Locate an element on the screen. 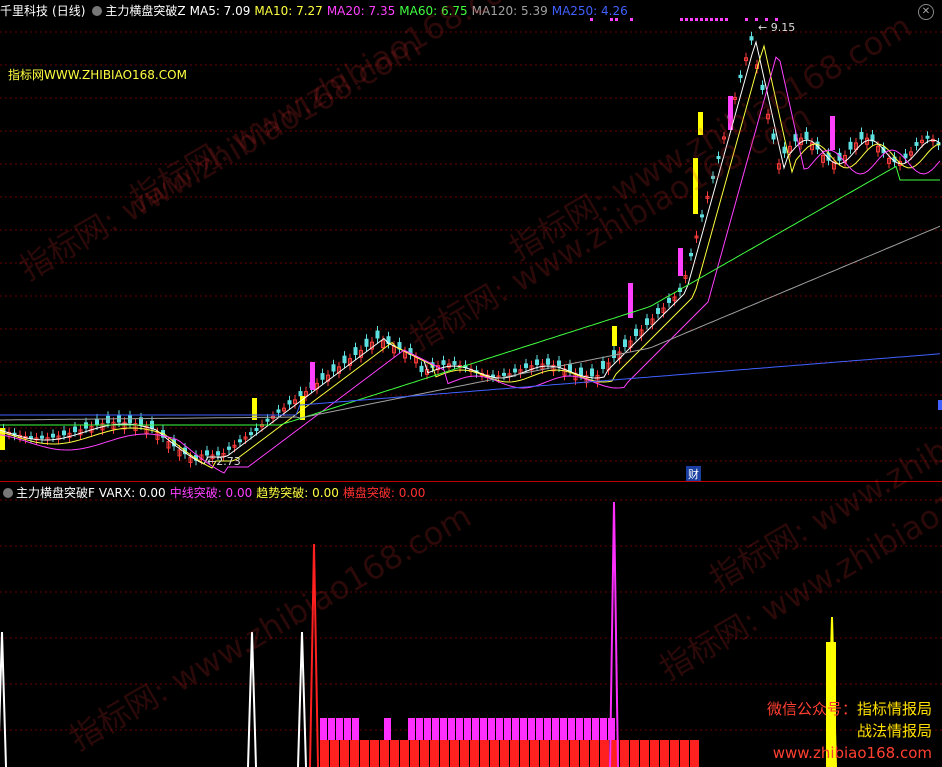 Image resolution: width=942 pixels, height=767 pixels. indicator-value-label: 横盘突破: 0.00 is located at coordinates (384, 493).